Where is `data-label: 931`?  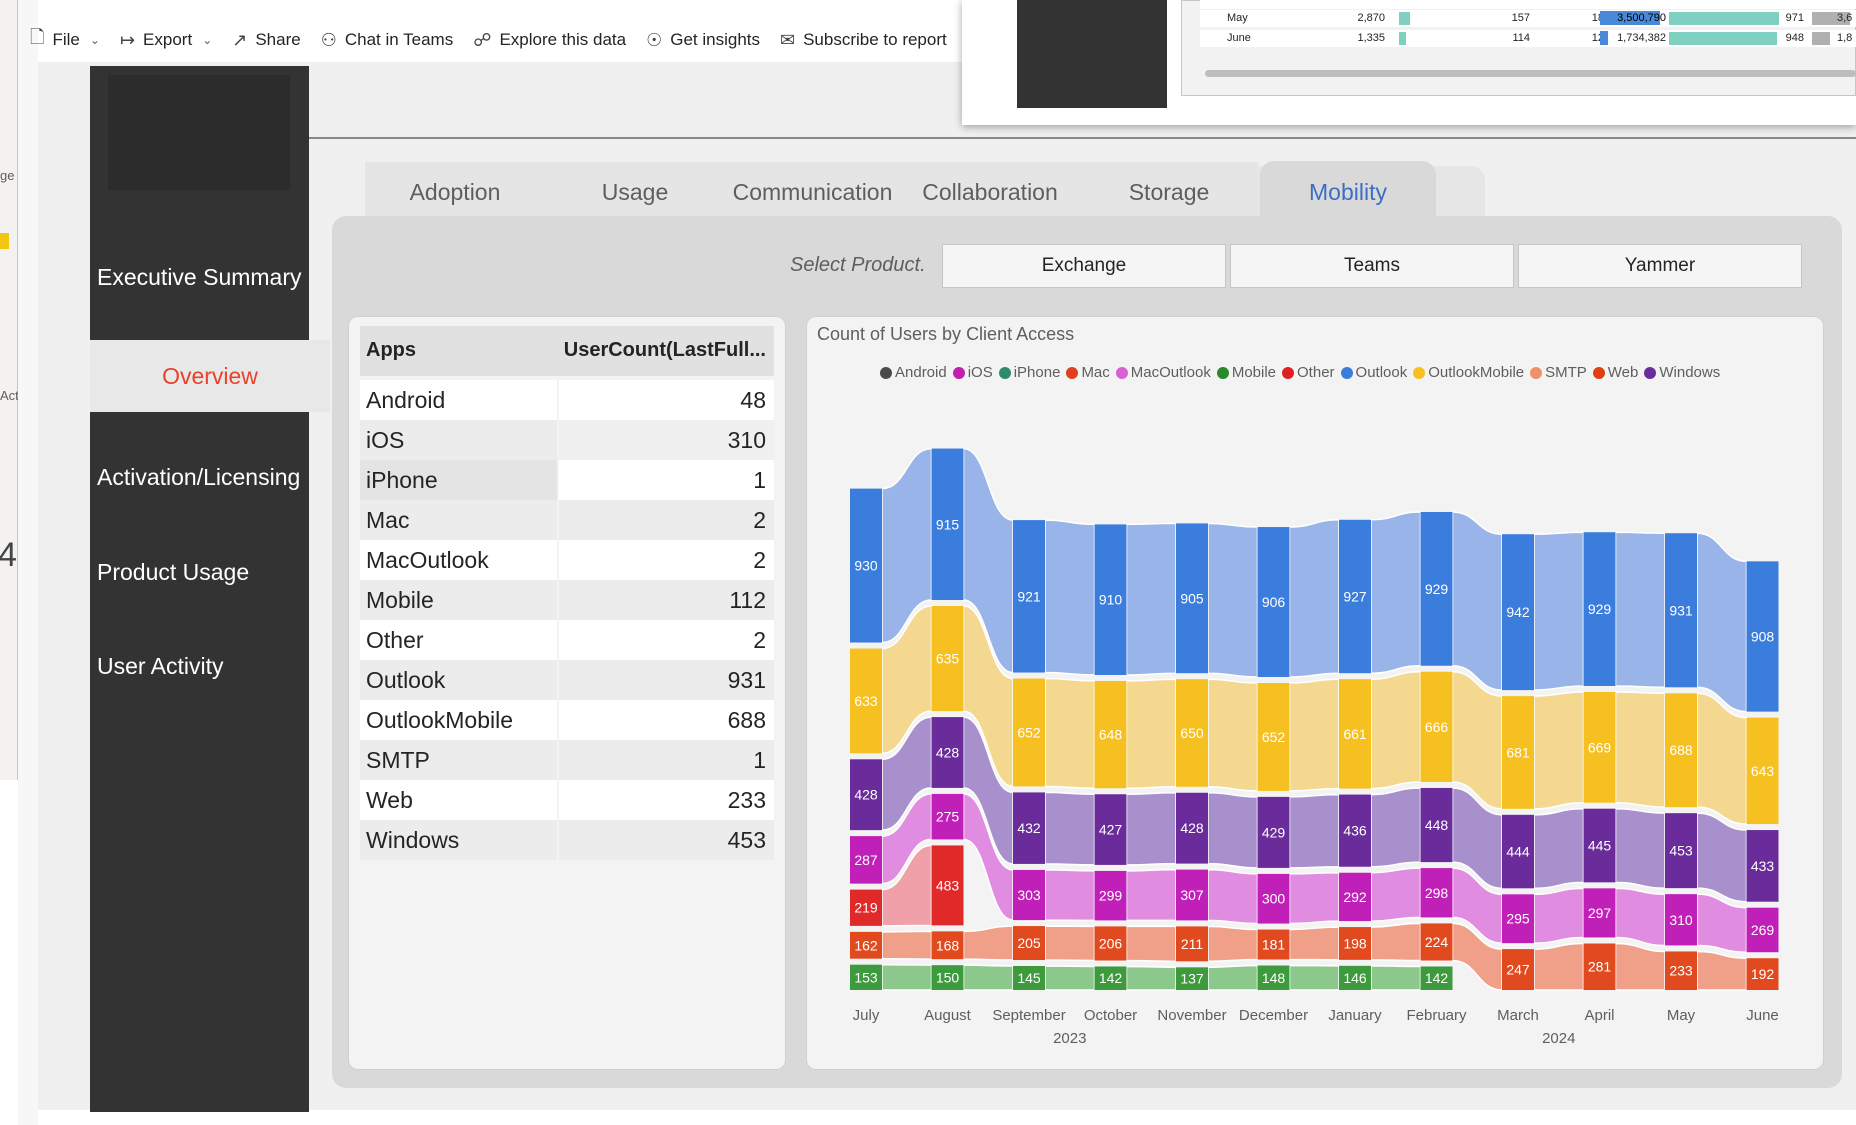 data-label: 931 is located at coordinates (1681, 610).